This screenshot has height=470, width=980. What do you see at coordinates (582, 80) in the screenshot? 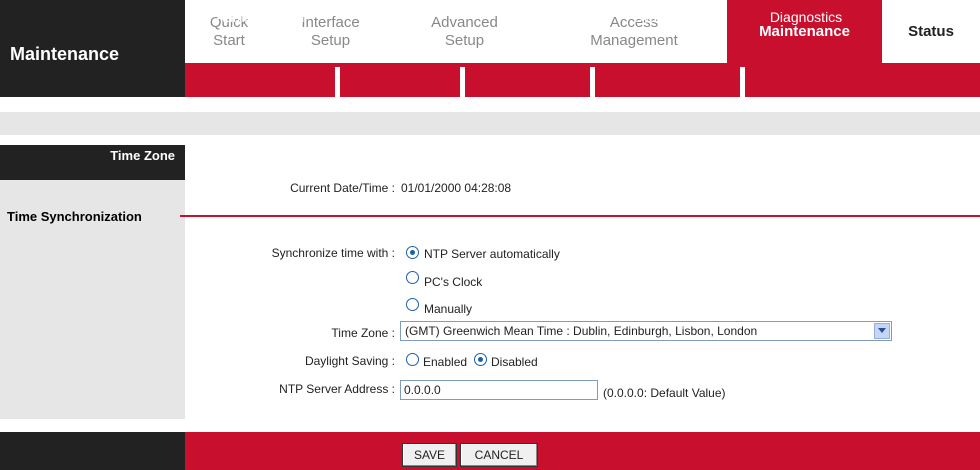
I see `sub-navigation` at bounding box center [582, 80].